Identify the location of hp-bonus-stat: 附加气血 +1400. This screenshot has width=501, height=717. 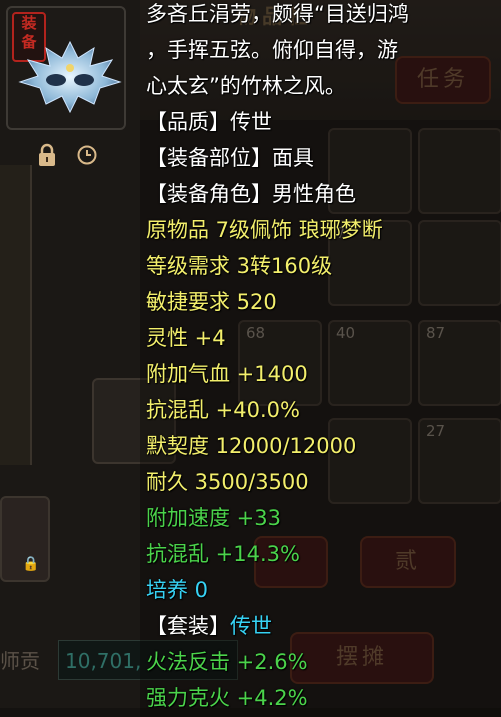
(227, 374).